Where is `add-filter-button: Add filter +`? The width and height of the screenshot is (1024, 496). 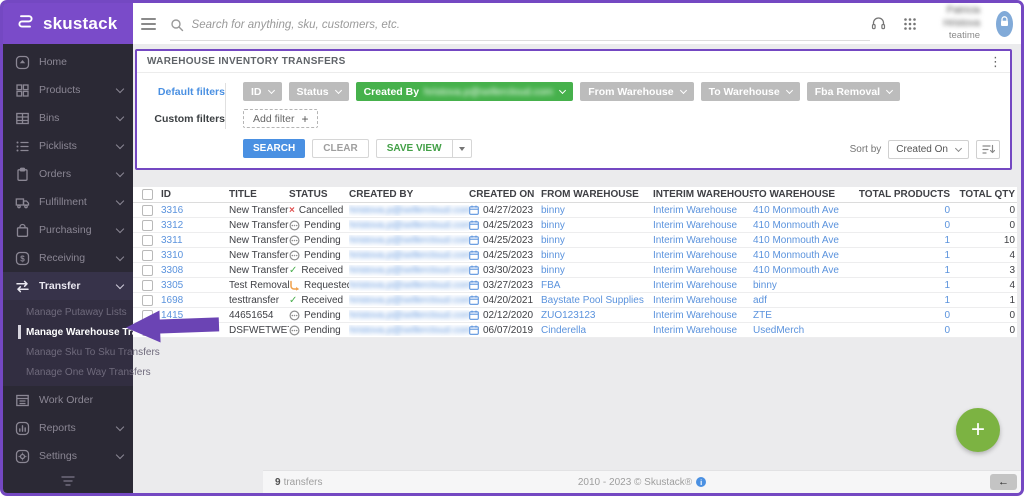 add-filter-button: Add filter + is located at coordinates (281, 118).